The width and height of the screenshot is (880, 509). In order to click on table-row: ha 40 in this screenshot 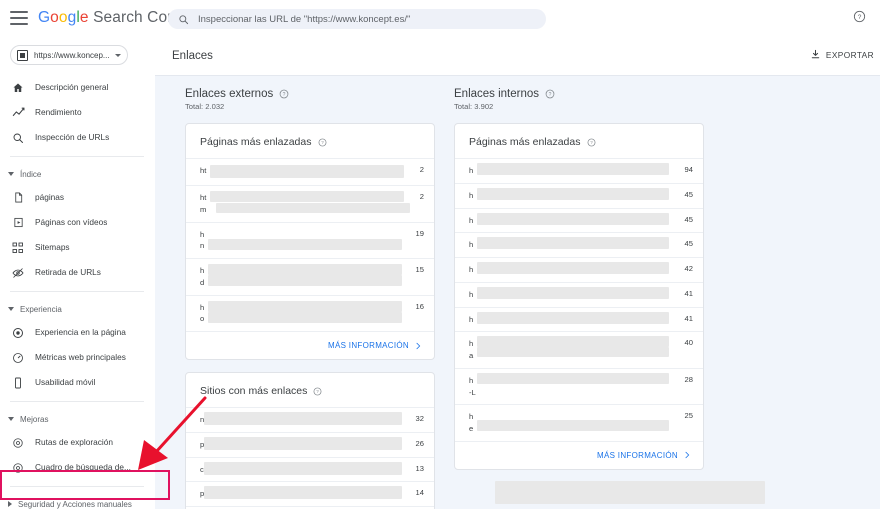, I will do `click(579, 349)`.